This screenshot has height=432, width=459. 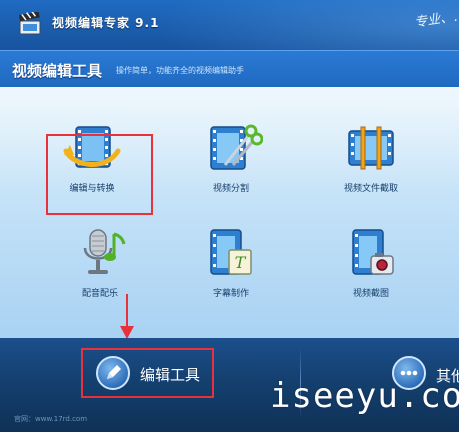 I want to click on tool-video-split: 视频分割, so click(x=231, y=161).